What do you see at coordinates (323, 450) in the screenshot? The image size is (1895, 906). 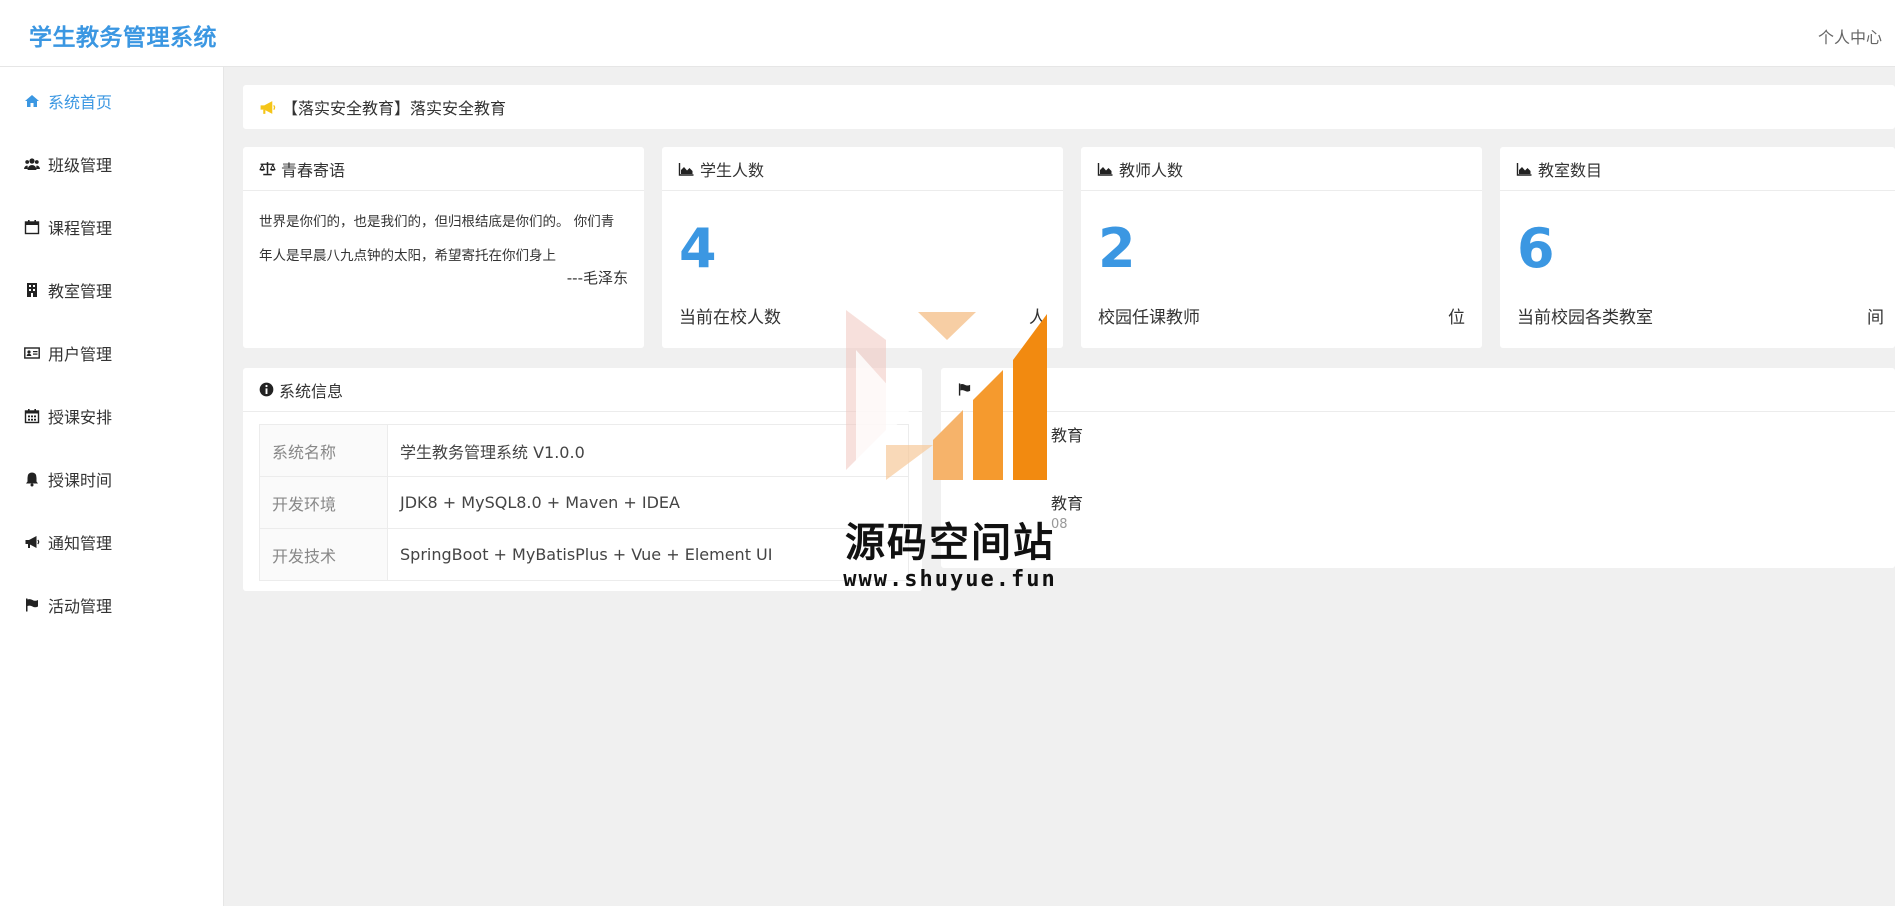 I see `info-key: 系统名称` at bounding box center [323, 450].